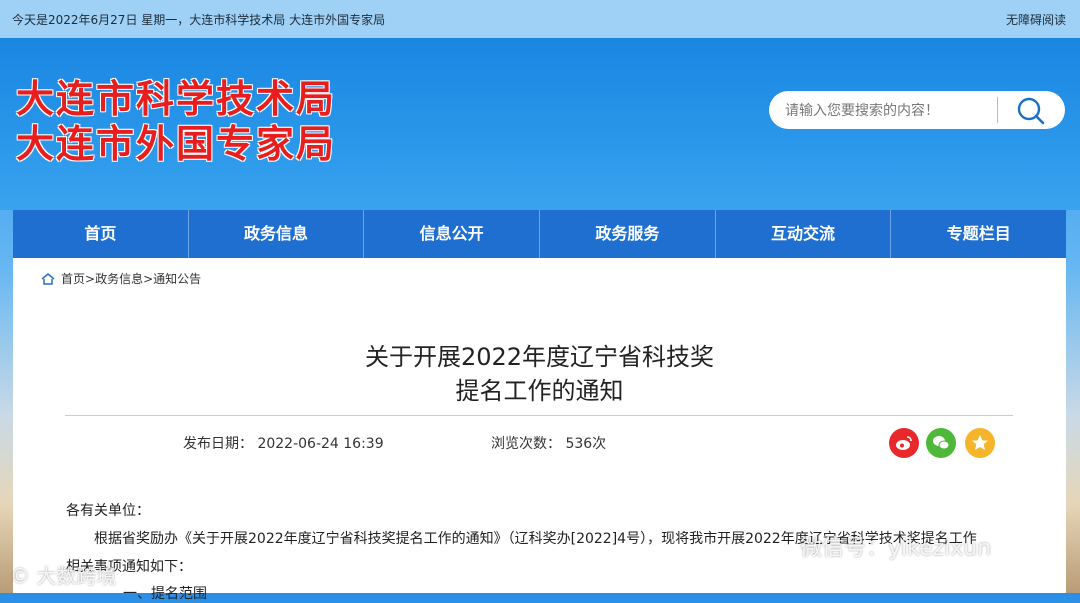  Describe the element at coordinates (277, 234) in the screenshot. I see `nav-item-government-info: 政务信息` at that location.